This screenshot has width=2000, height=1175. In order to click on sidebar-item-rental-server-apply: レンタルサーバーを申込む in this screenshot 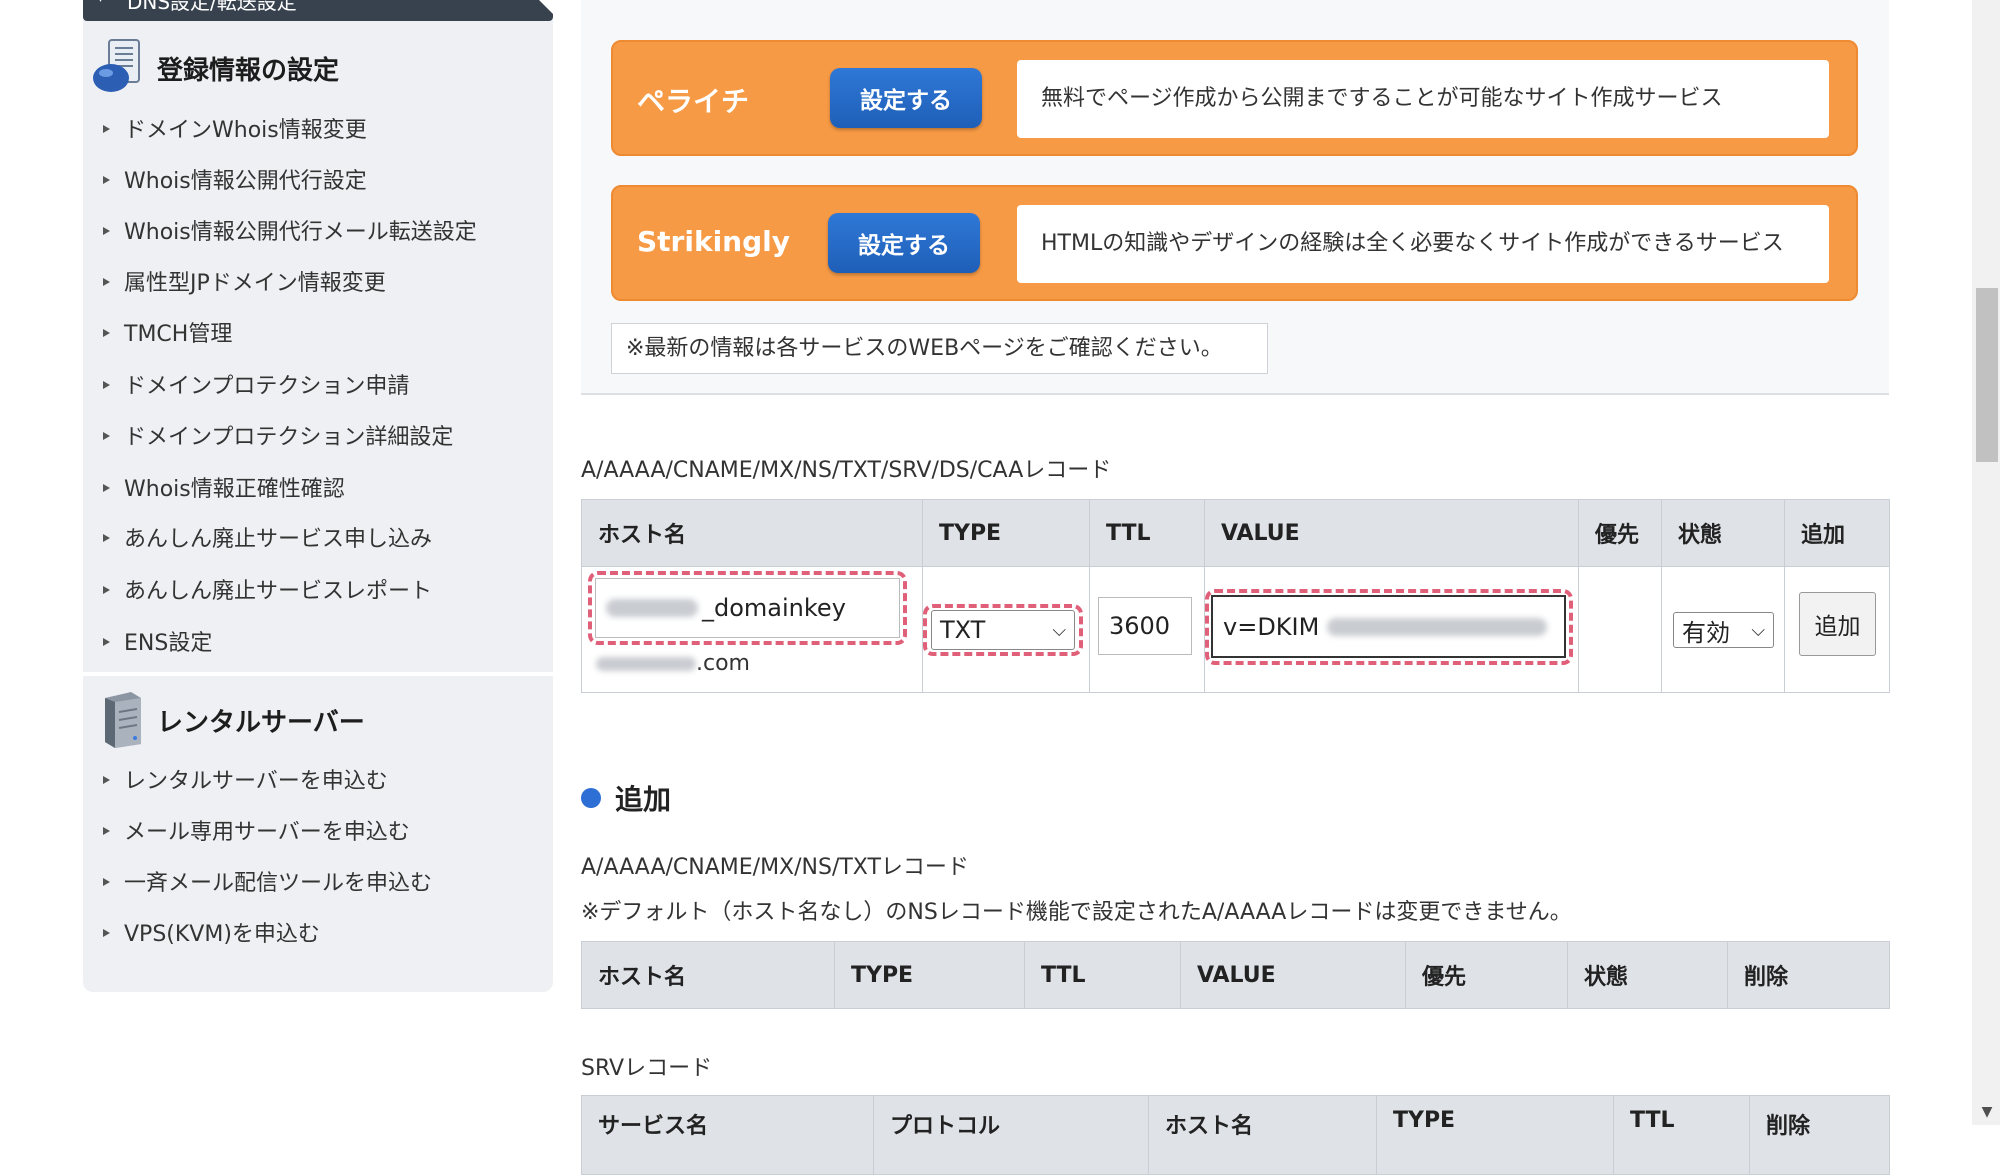, I will do `click(245, 782)`.